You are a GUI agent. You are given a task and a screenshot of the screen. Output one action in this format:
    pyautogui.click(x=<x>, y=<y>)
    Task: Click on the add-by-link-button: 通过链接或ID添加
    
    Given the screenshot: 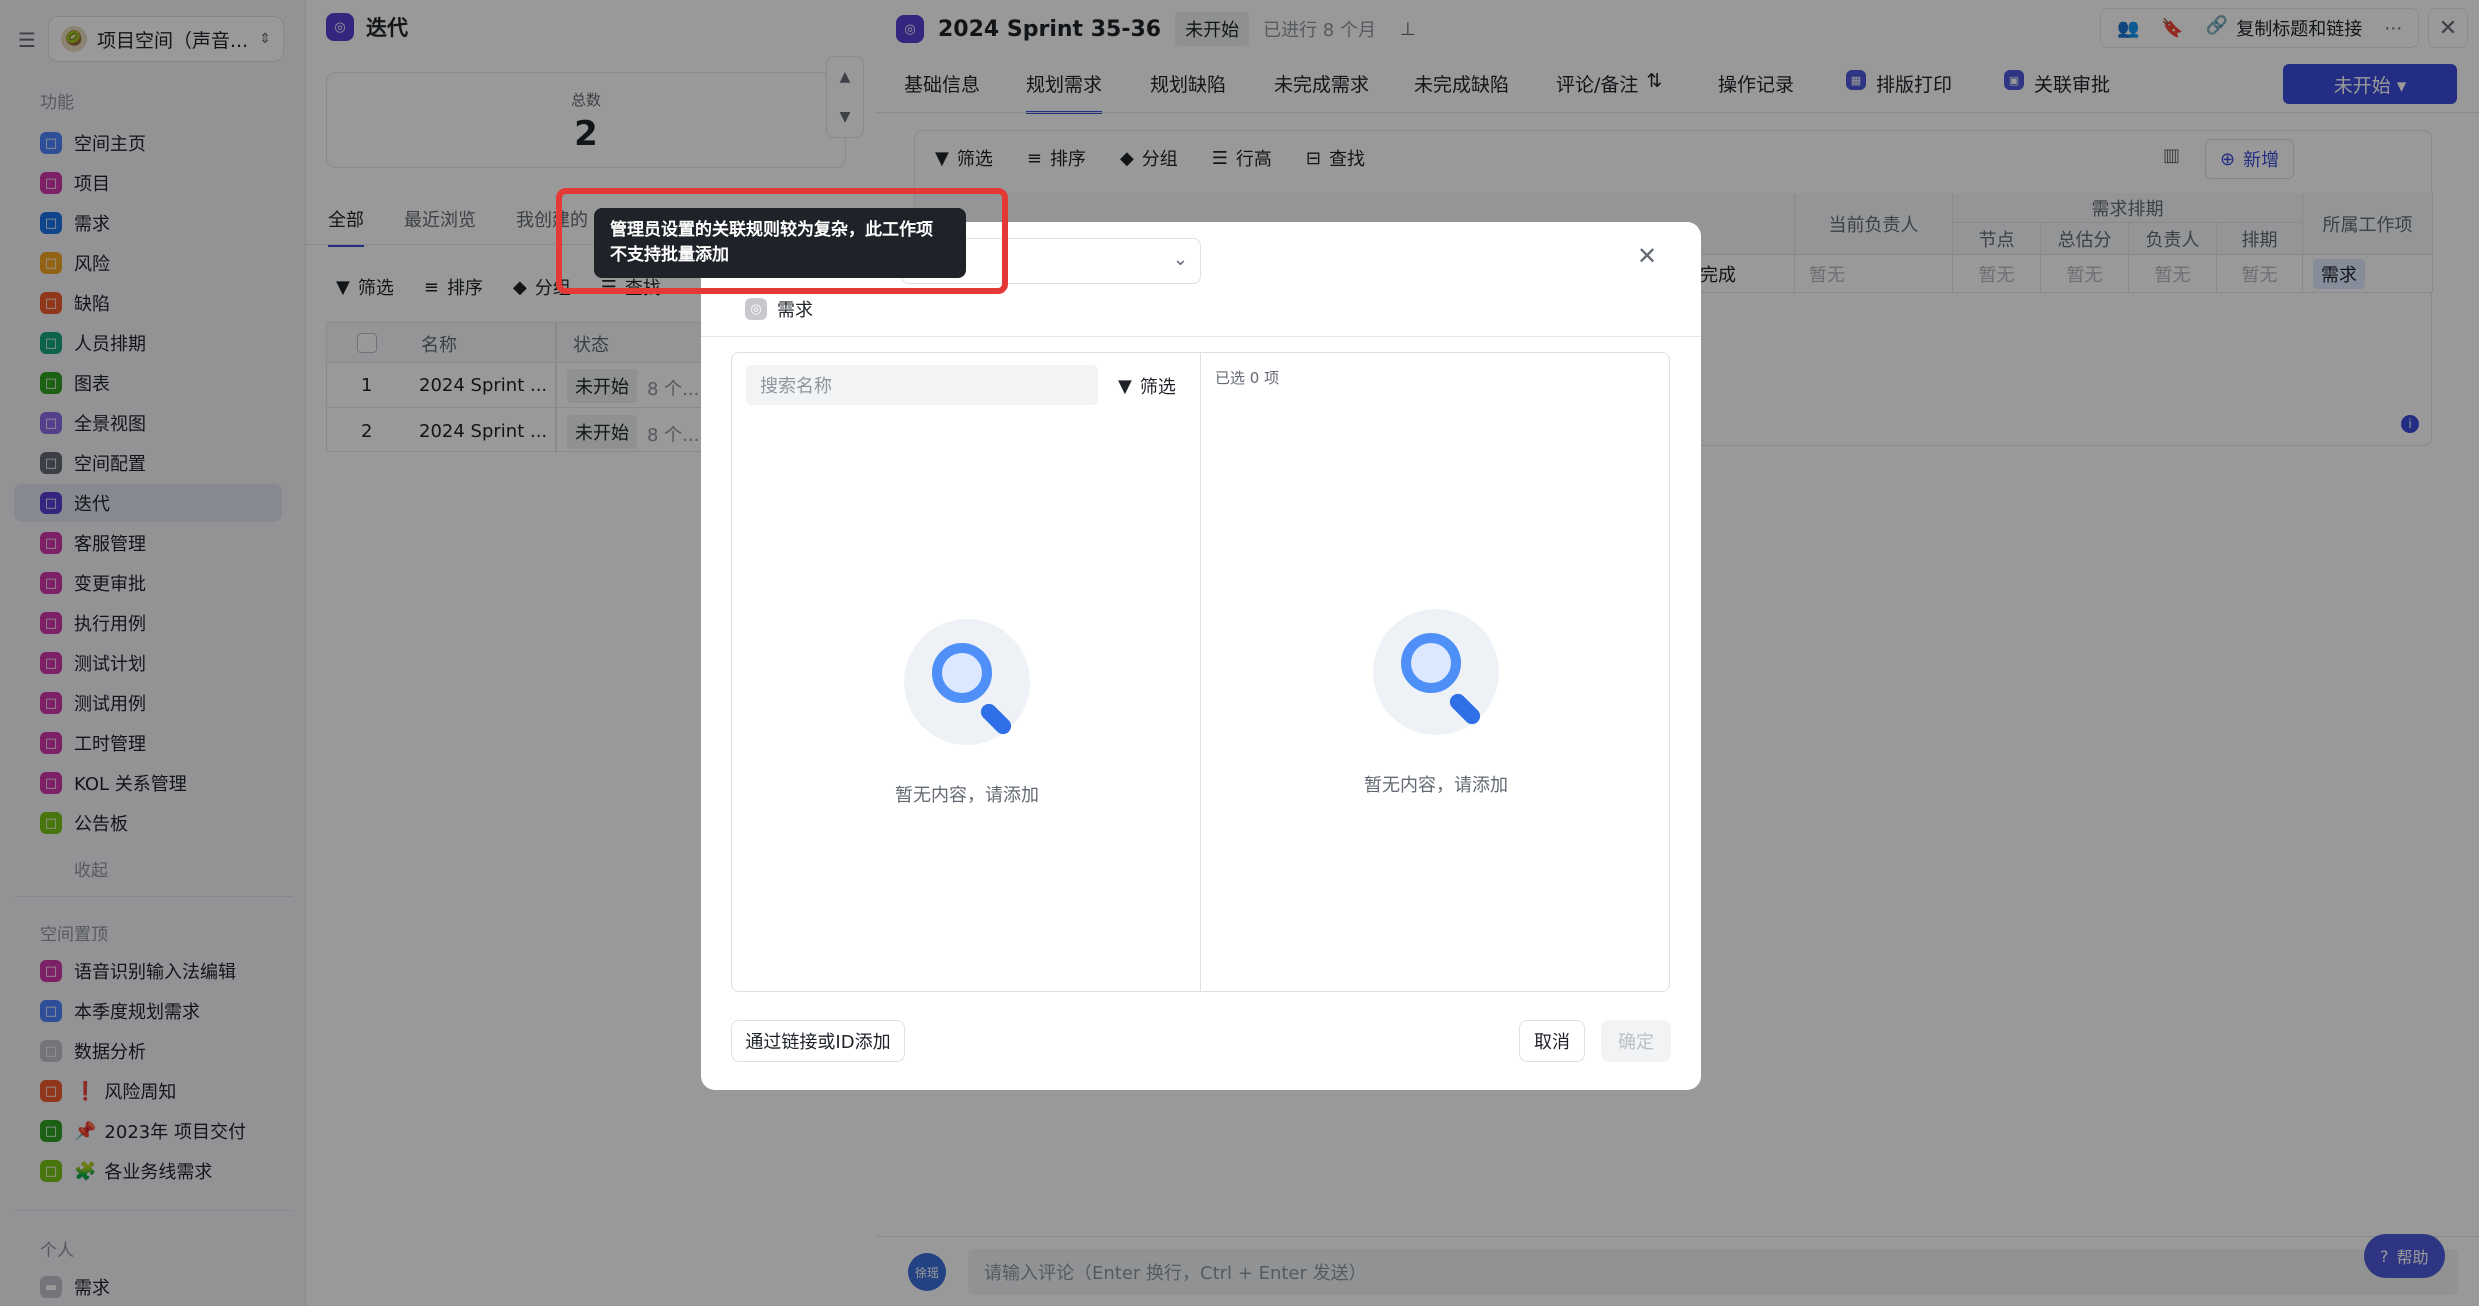 What is the action you would take?
    pyautogui.click(x=818, y=1041)
    